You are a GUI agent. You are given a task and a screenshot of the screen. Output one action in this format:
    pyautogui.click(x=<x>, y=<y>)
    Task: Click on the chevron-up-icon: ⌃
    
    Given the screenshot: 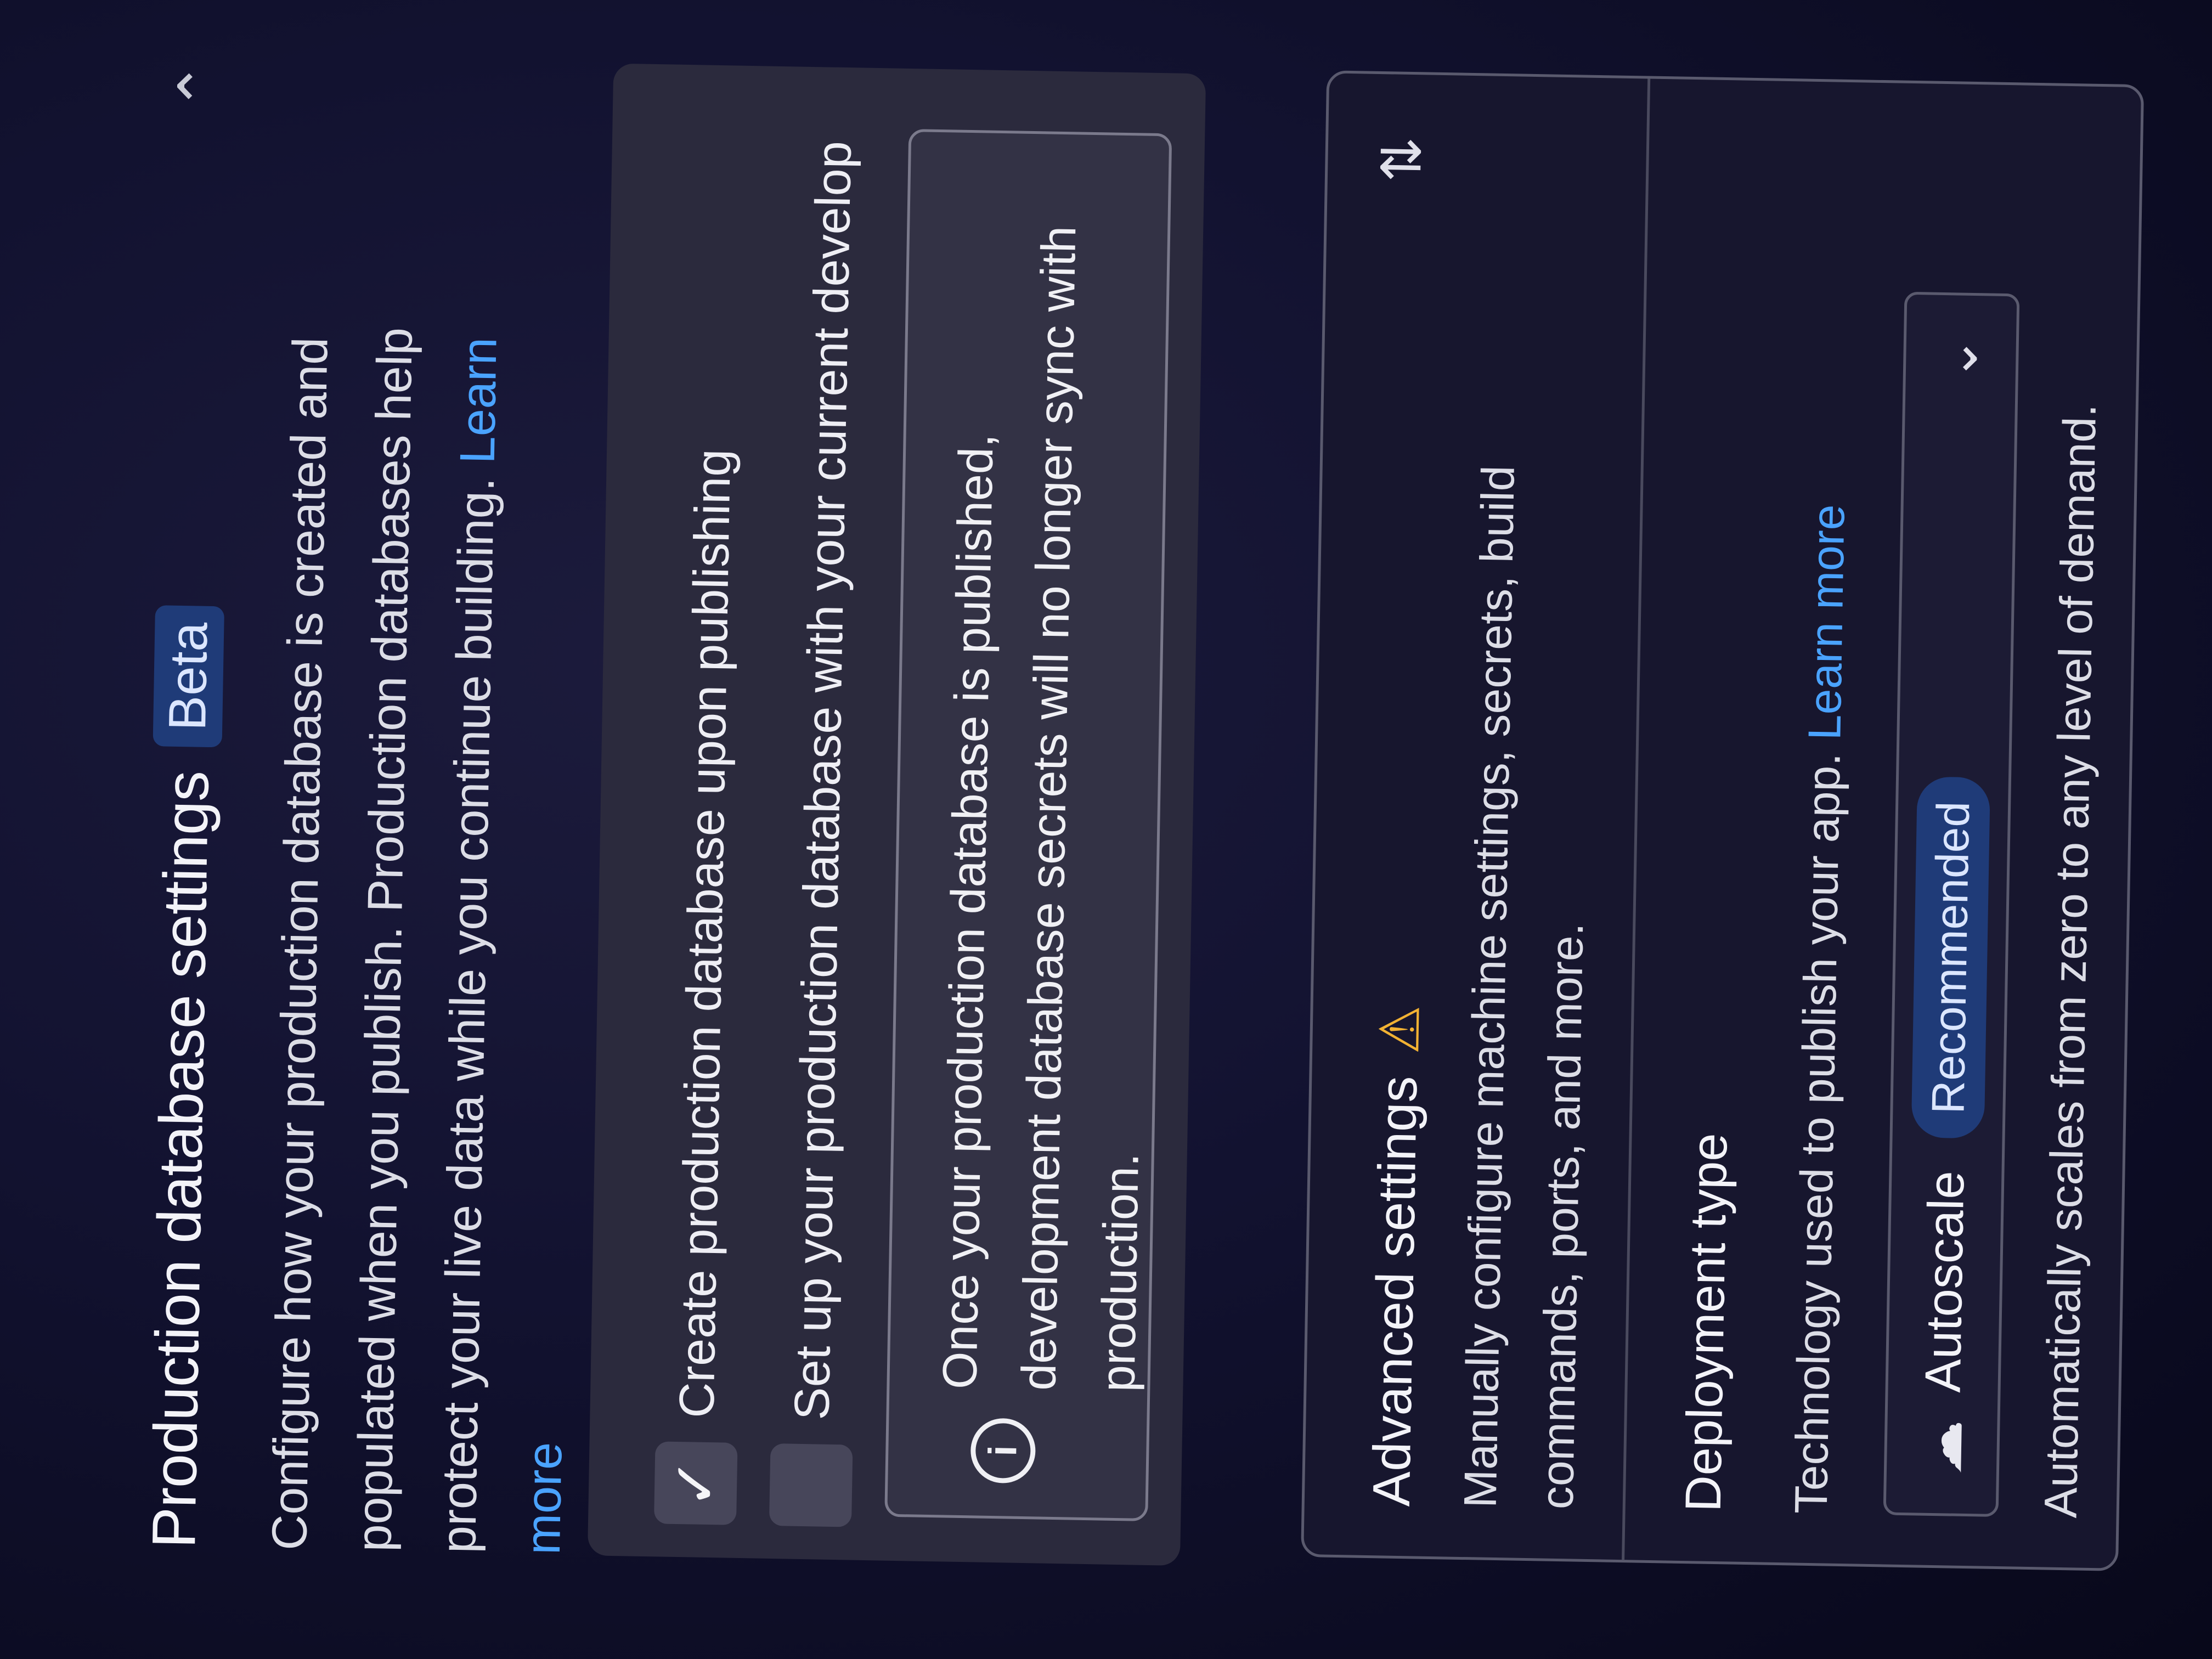 What is the action you would take?
    pyautogui.click(x=201, y=87)
    